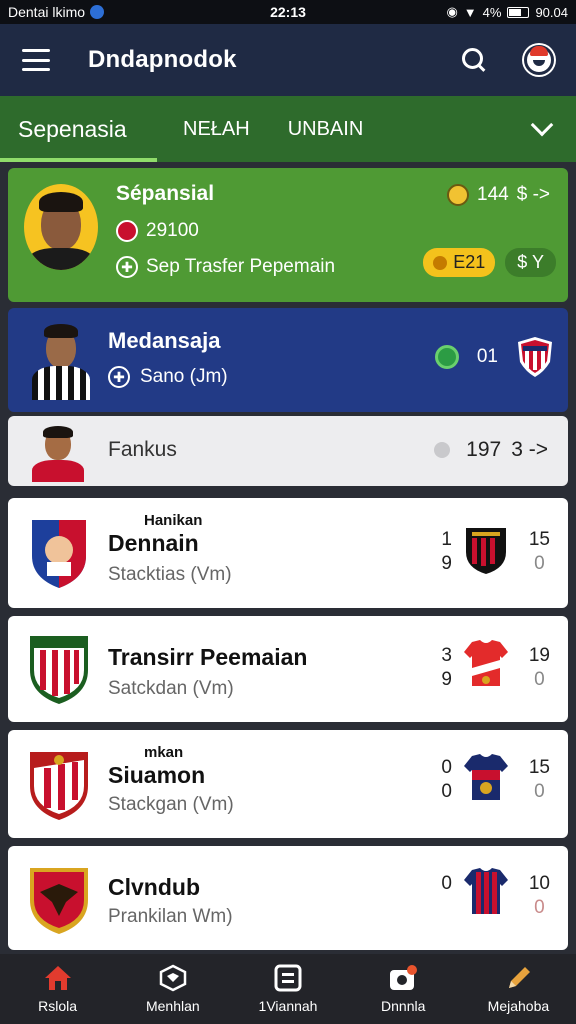  Describe the element at coordinates (446, 357) in the screenshot. I see `flower-badge-icon` at that location.